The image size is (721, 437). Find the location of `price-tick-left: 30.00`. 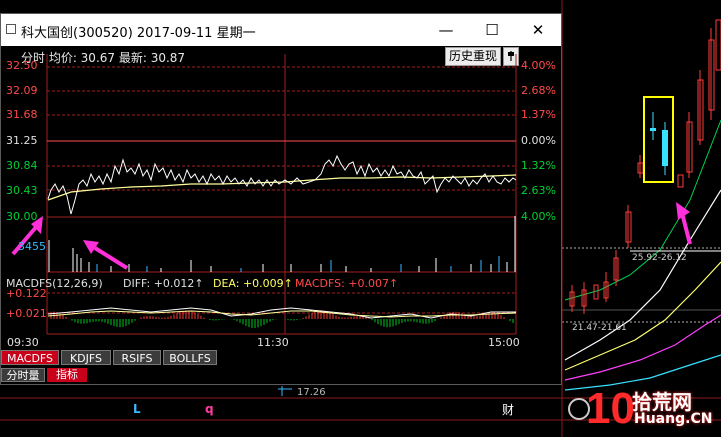

price-tick-left: 30.00 is located at coordinates (22, 216).